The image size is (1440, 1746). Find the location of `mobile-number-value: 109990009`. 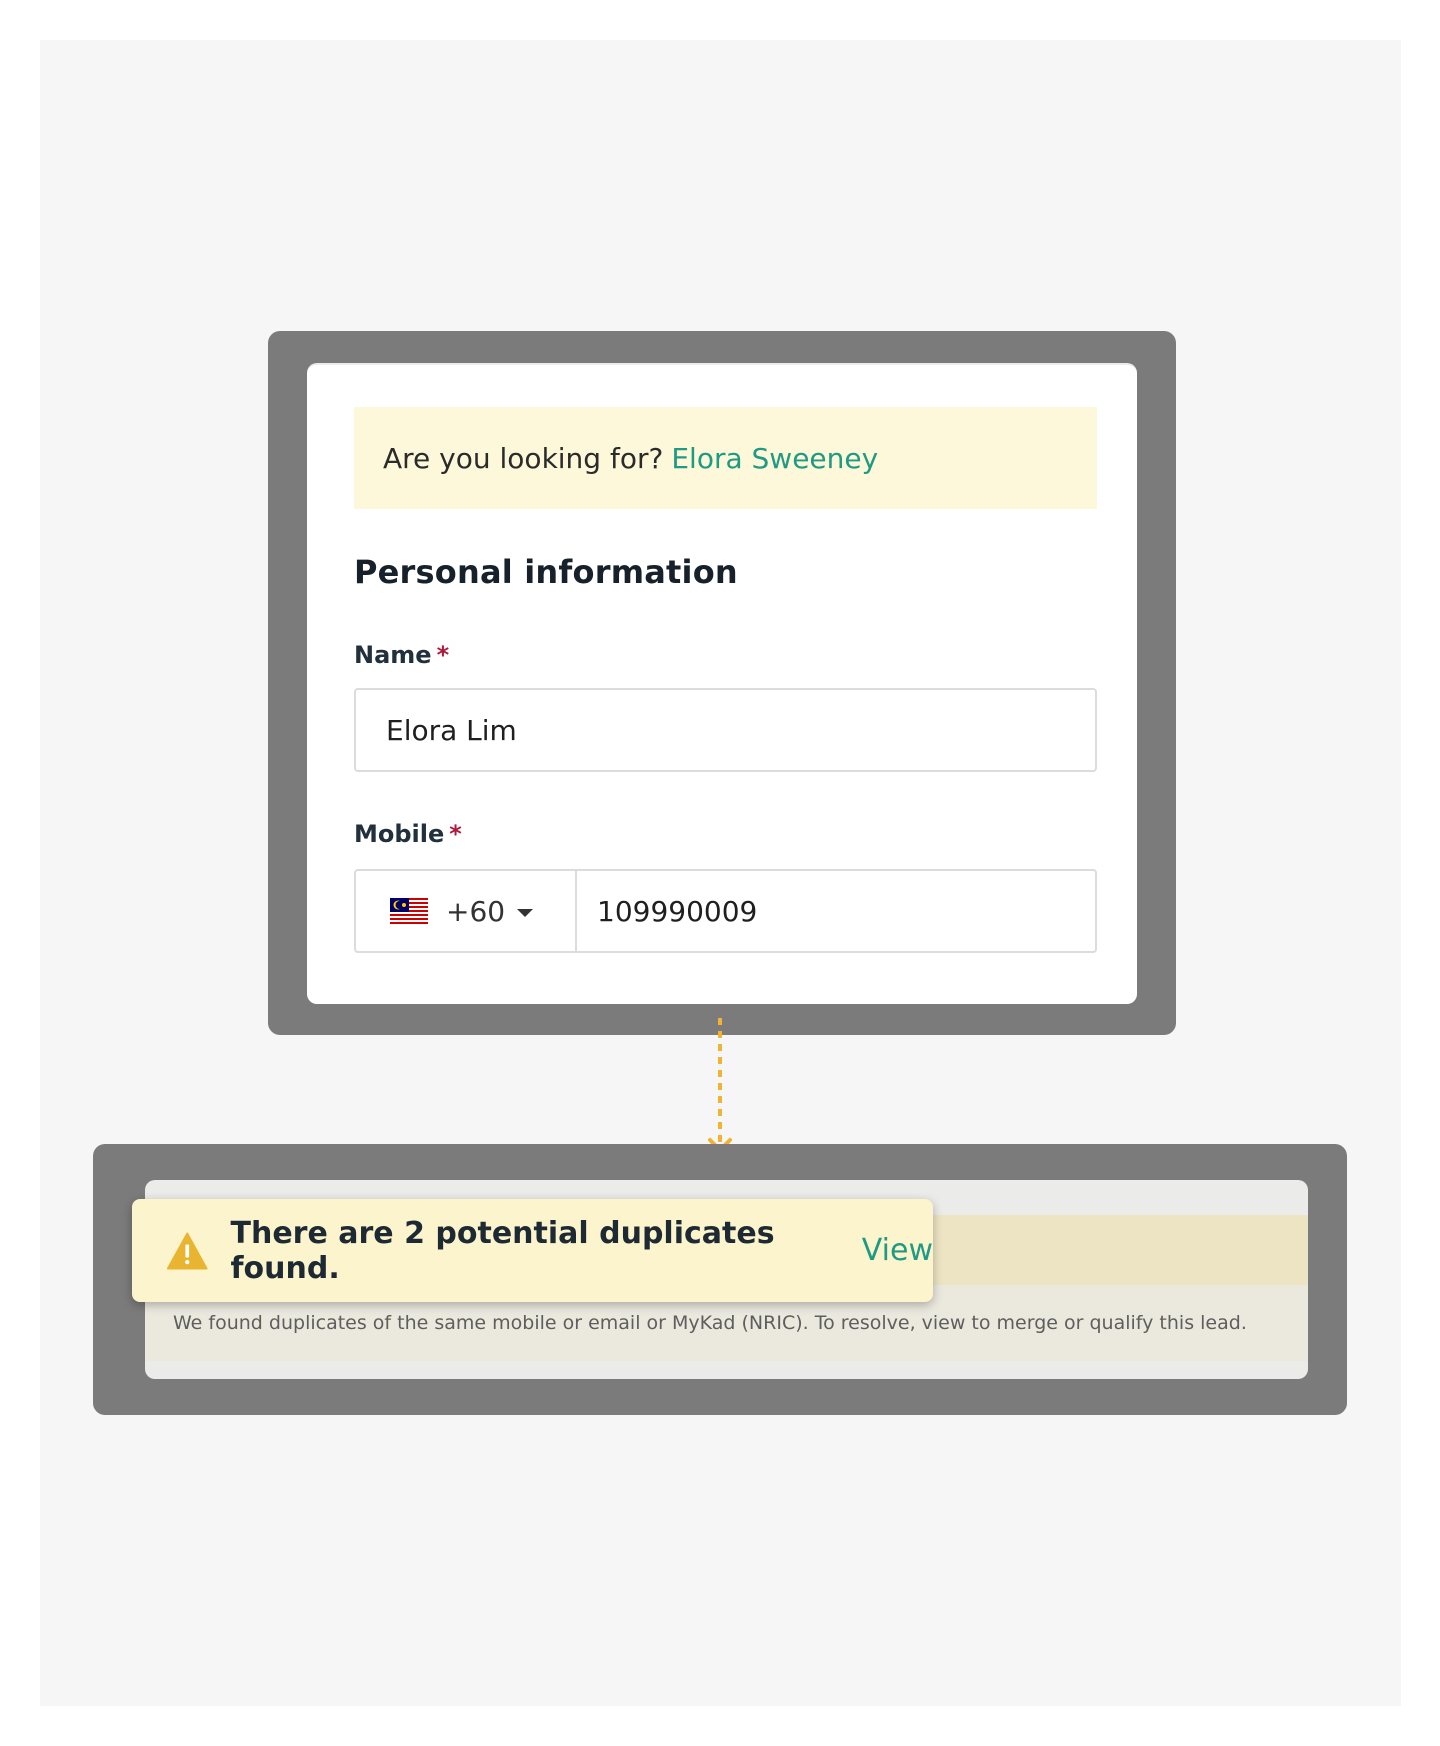

mobile-number-value: 109990009 is located at coordinates (677, 911).